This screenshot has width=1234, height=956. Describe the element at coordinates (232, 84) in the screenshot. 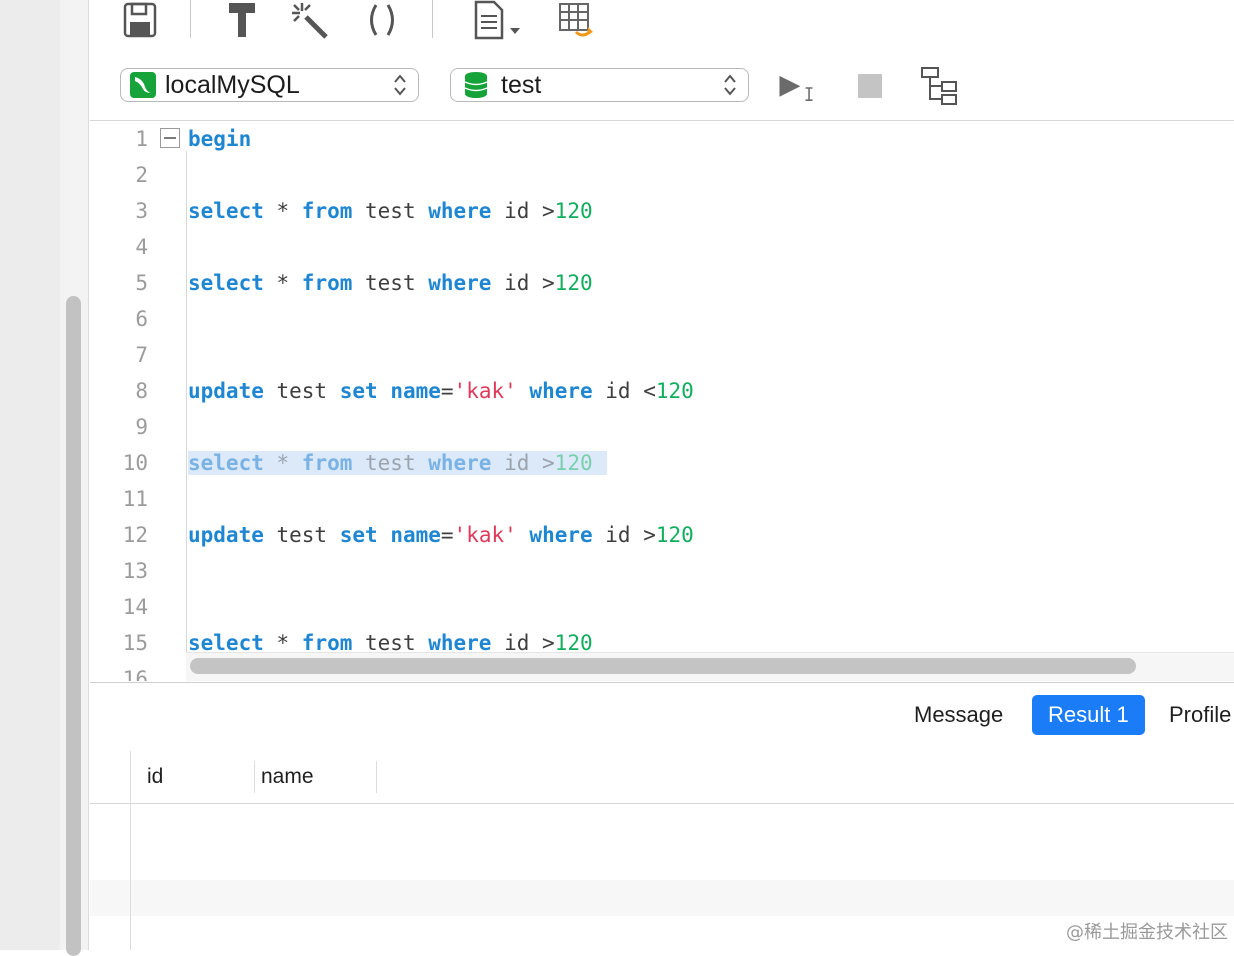

I see `connection-select-label: localMySQL` at that location.